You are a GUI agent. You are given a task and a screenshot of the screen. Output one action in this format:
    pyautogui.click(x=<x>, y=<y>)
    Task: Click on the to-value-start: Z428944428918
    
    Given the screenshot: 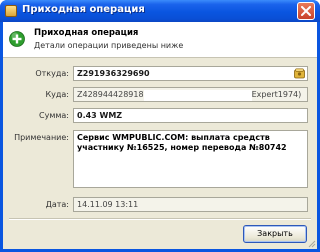 What is the action you would take?
    pyautogui.click(x=110, y=94)
    